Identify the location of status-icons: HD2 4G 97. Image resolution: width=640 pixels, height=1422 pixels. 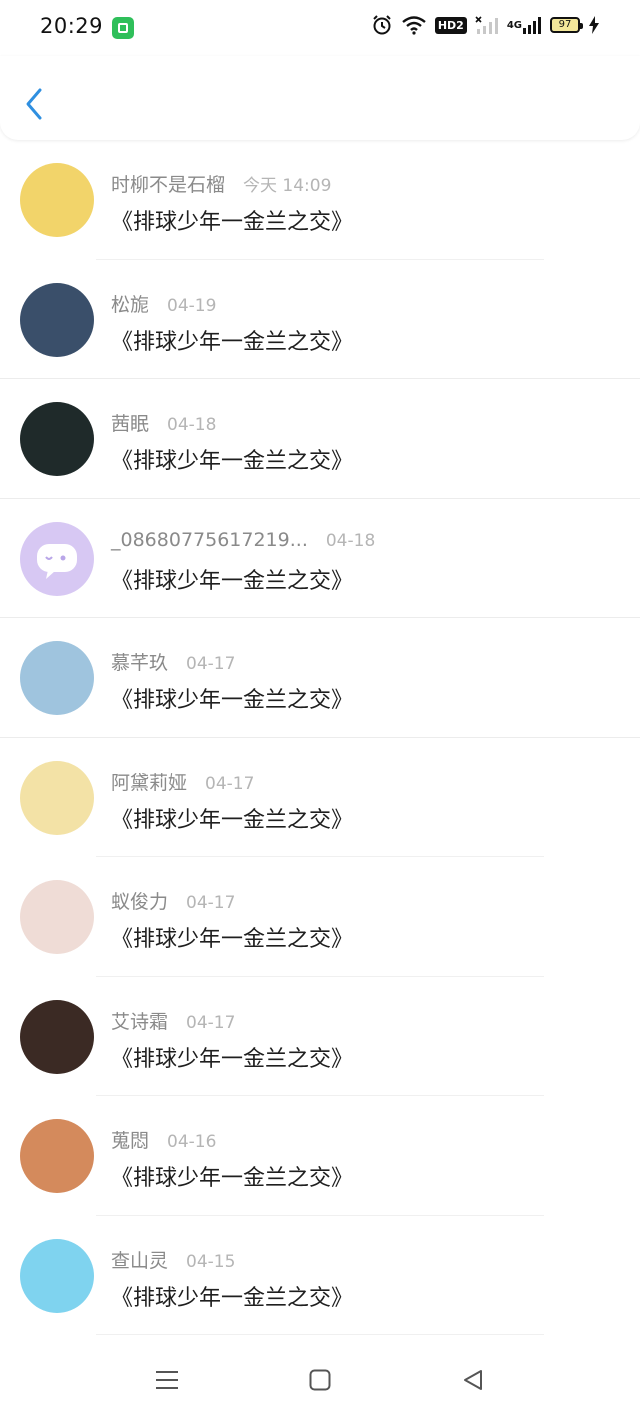
(485, 25).